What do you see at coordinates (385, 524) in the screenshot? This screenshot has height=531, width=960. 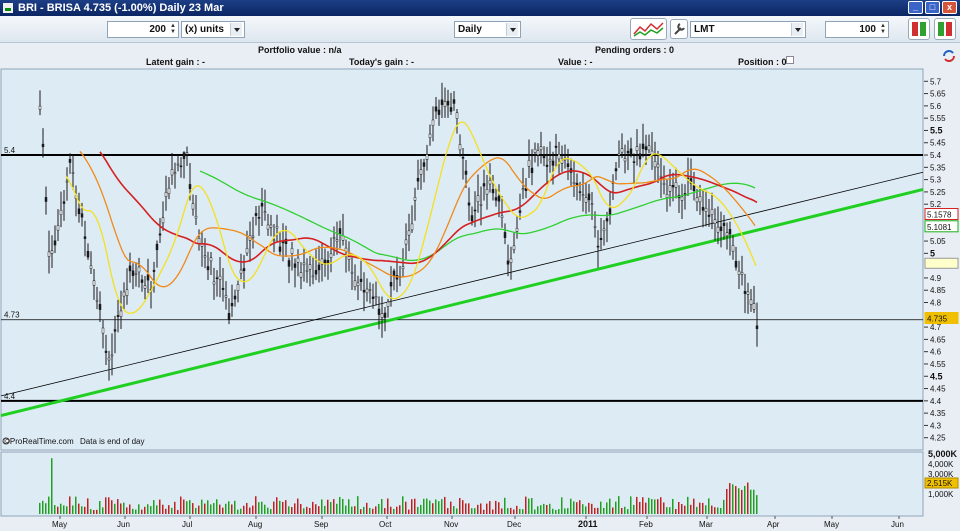 I see `month-label: Oct` at bounding box center [385, 524].